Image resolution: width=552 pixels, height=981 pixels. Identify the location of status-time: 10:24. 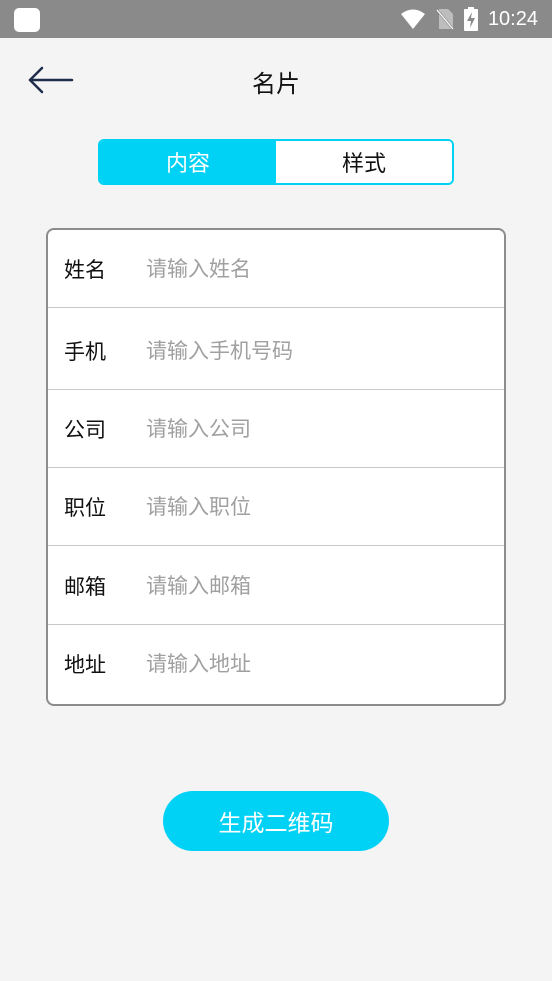
(512, 18).